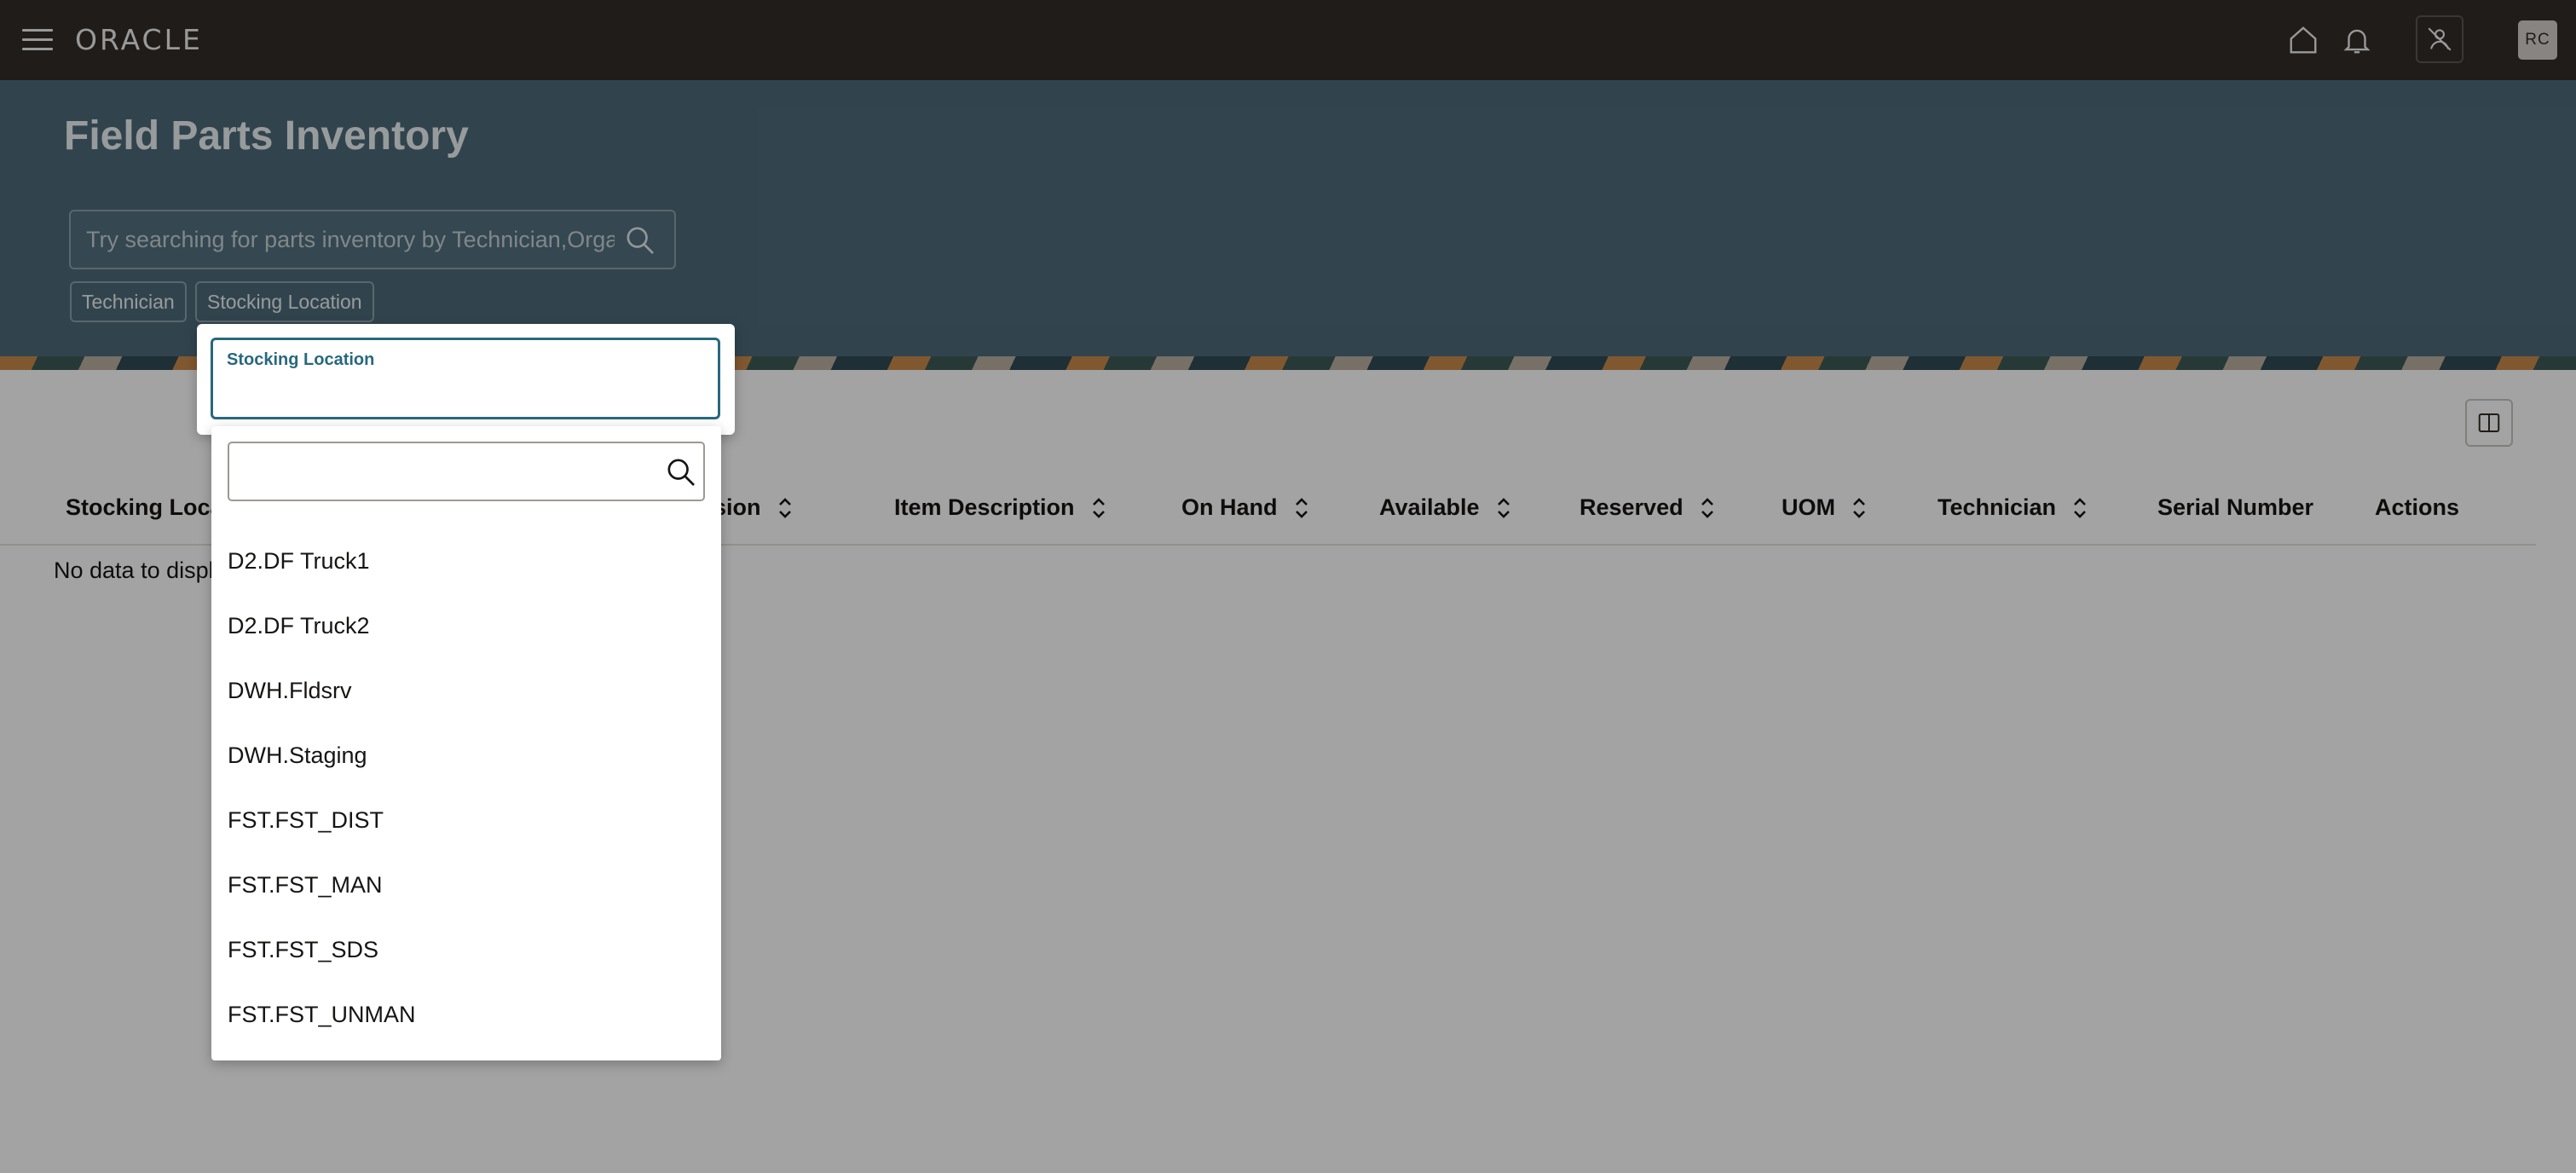 Image resolution: width=2576 pixels, height=1173 pixels. What do you see at coordinates (305, 885) in the screenshot?
I see `dropdown-option: FST.FST_MAN` at bounding box center [305, 885].